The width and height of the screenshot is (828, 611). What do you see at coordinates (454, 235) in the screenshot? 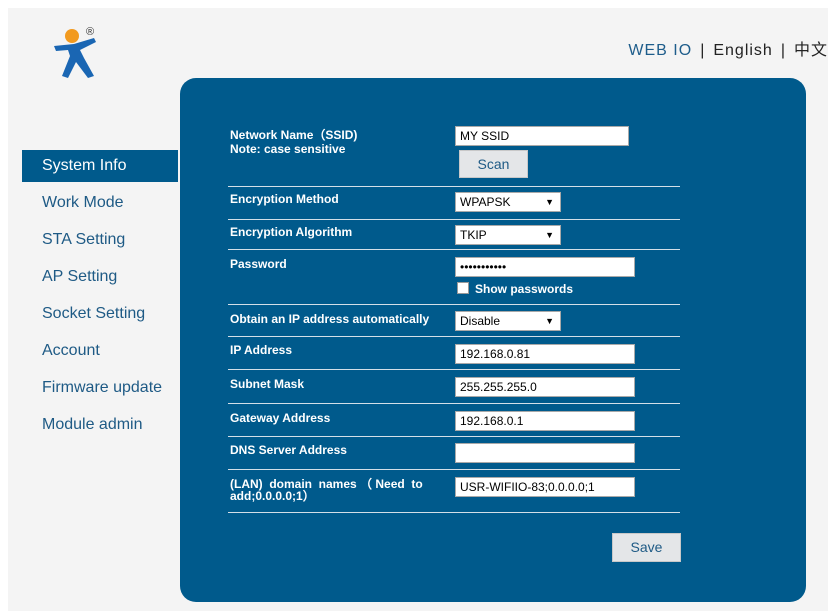
I see `encryption-algorithm-row: Encryption Algorithm TKIP ▼` at bounding box center [454, 235].